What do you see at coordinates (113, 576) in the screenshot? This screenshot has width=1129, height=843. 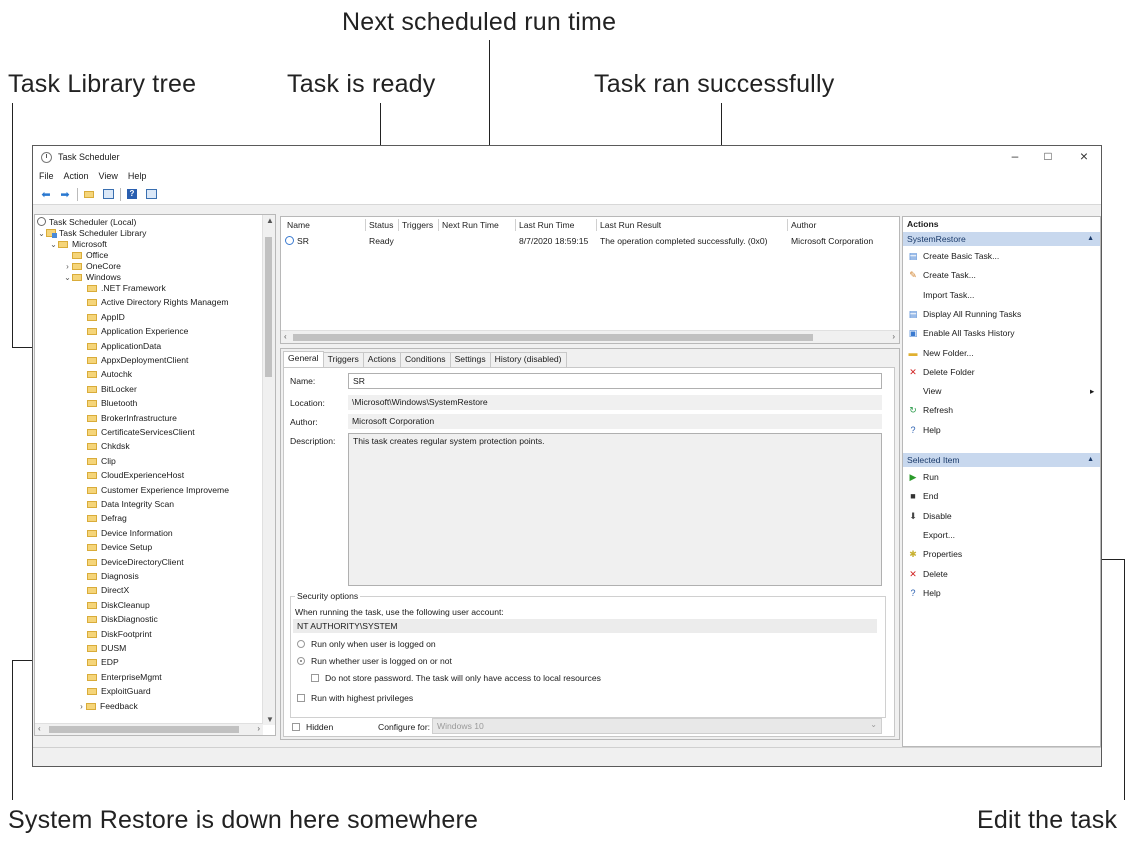 I see `tree-folder: Diagnosis` at bounding box center [113, 576].